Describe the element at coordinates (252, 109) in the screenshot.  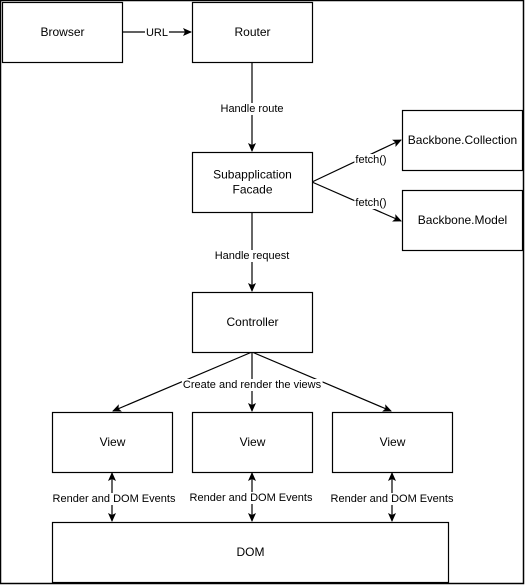
I see `edge-label-router-subapp: Handle route` at that location.